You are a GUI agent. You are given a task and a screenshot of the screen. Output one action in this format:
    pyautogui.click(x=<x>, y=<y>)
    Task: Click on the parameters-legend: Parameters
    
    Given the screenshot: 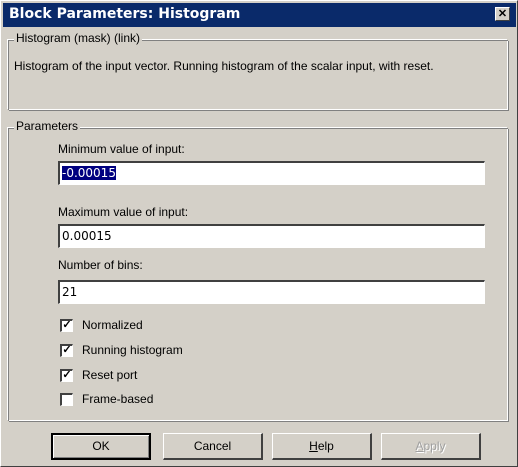 What is the action you would take?
    pyautogui.click(x=47, y=126)
    